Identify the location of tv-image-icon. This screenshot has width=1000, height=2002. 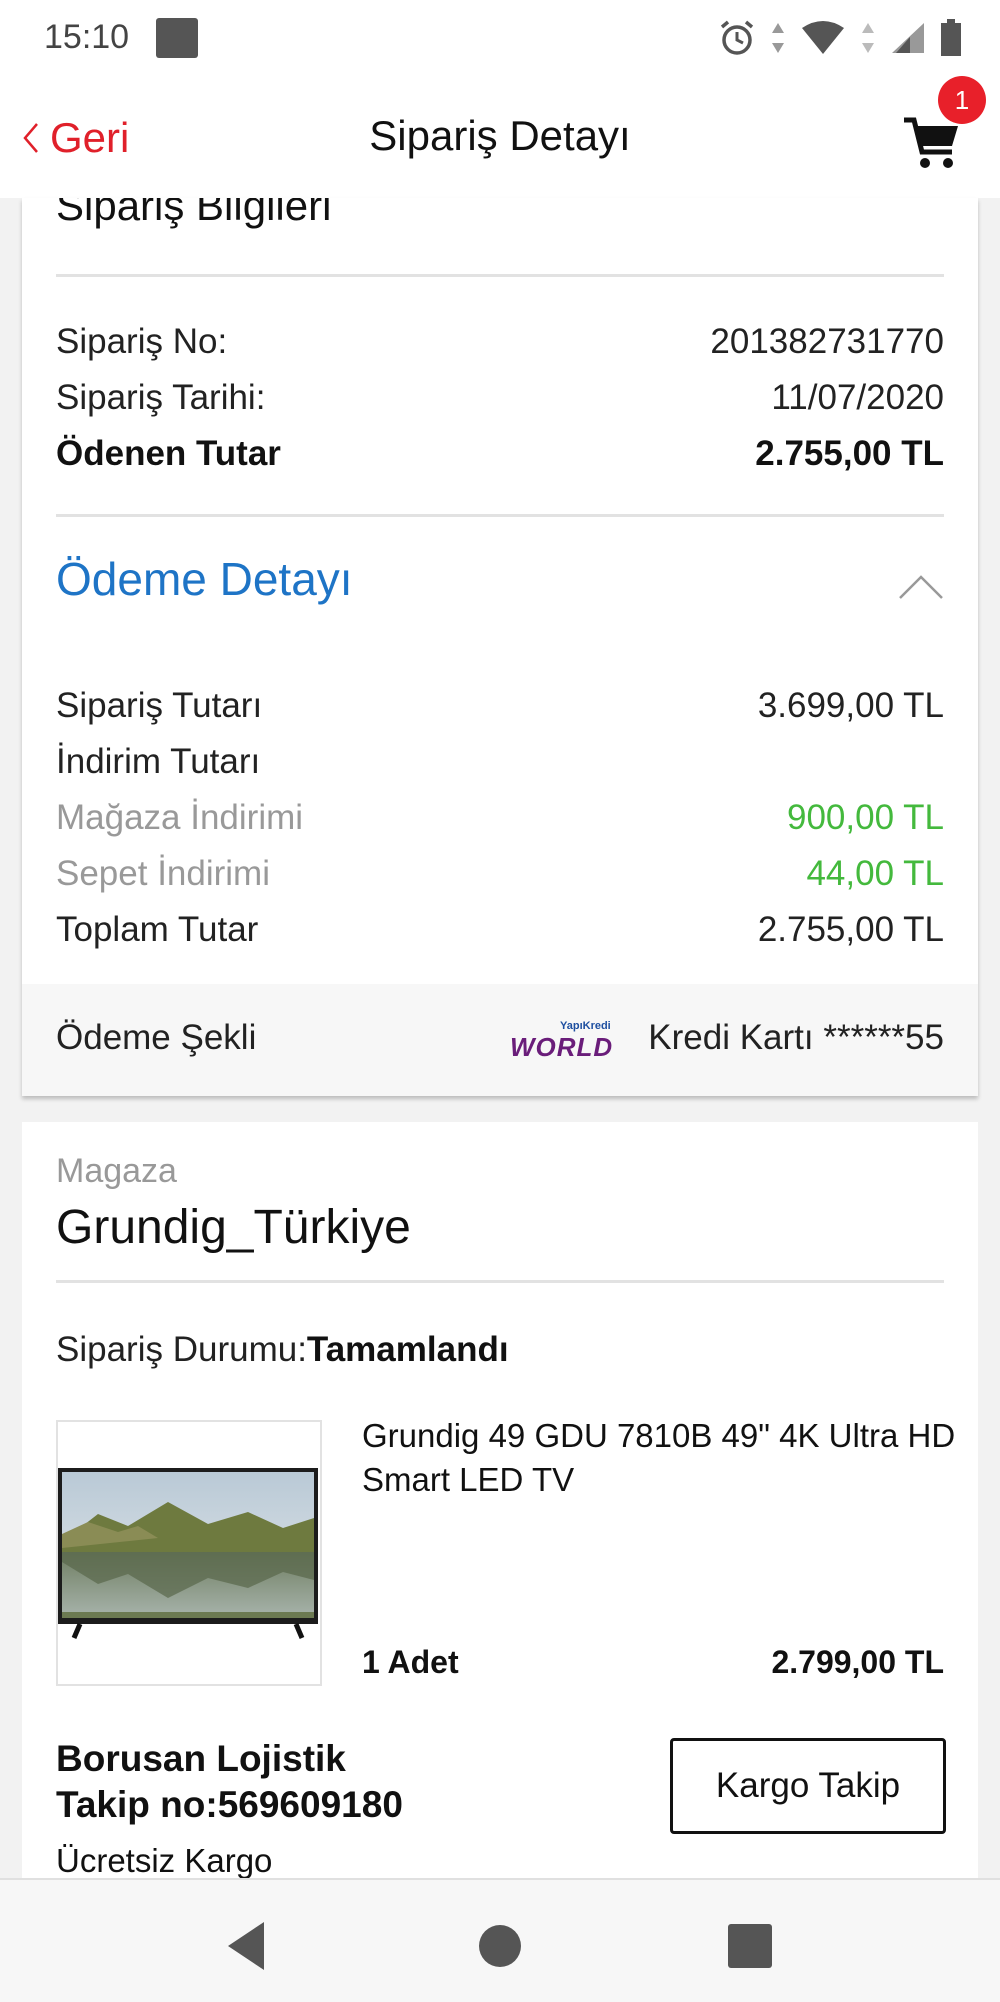
(188, 1553).